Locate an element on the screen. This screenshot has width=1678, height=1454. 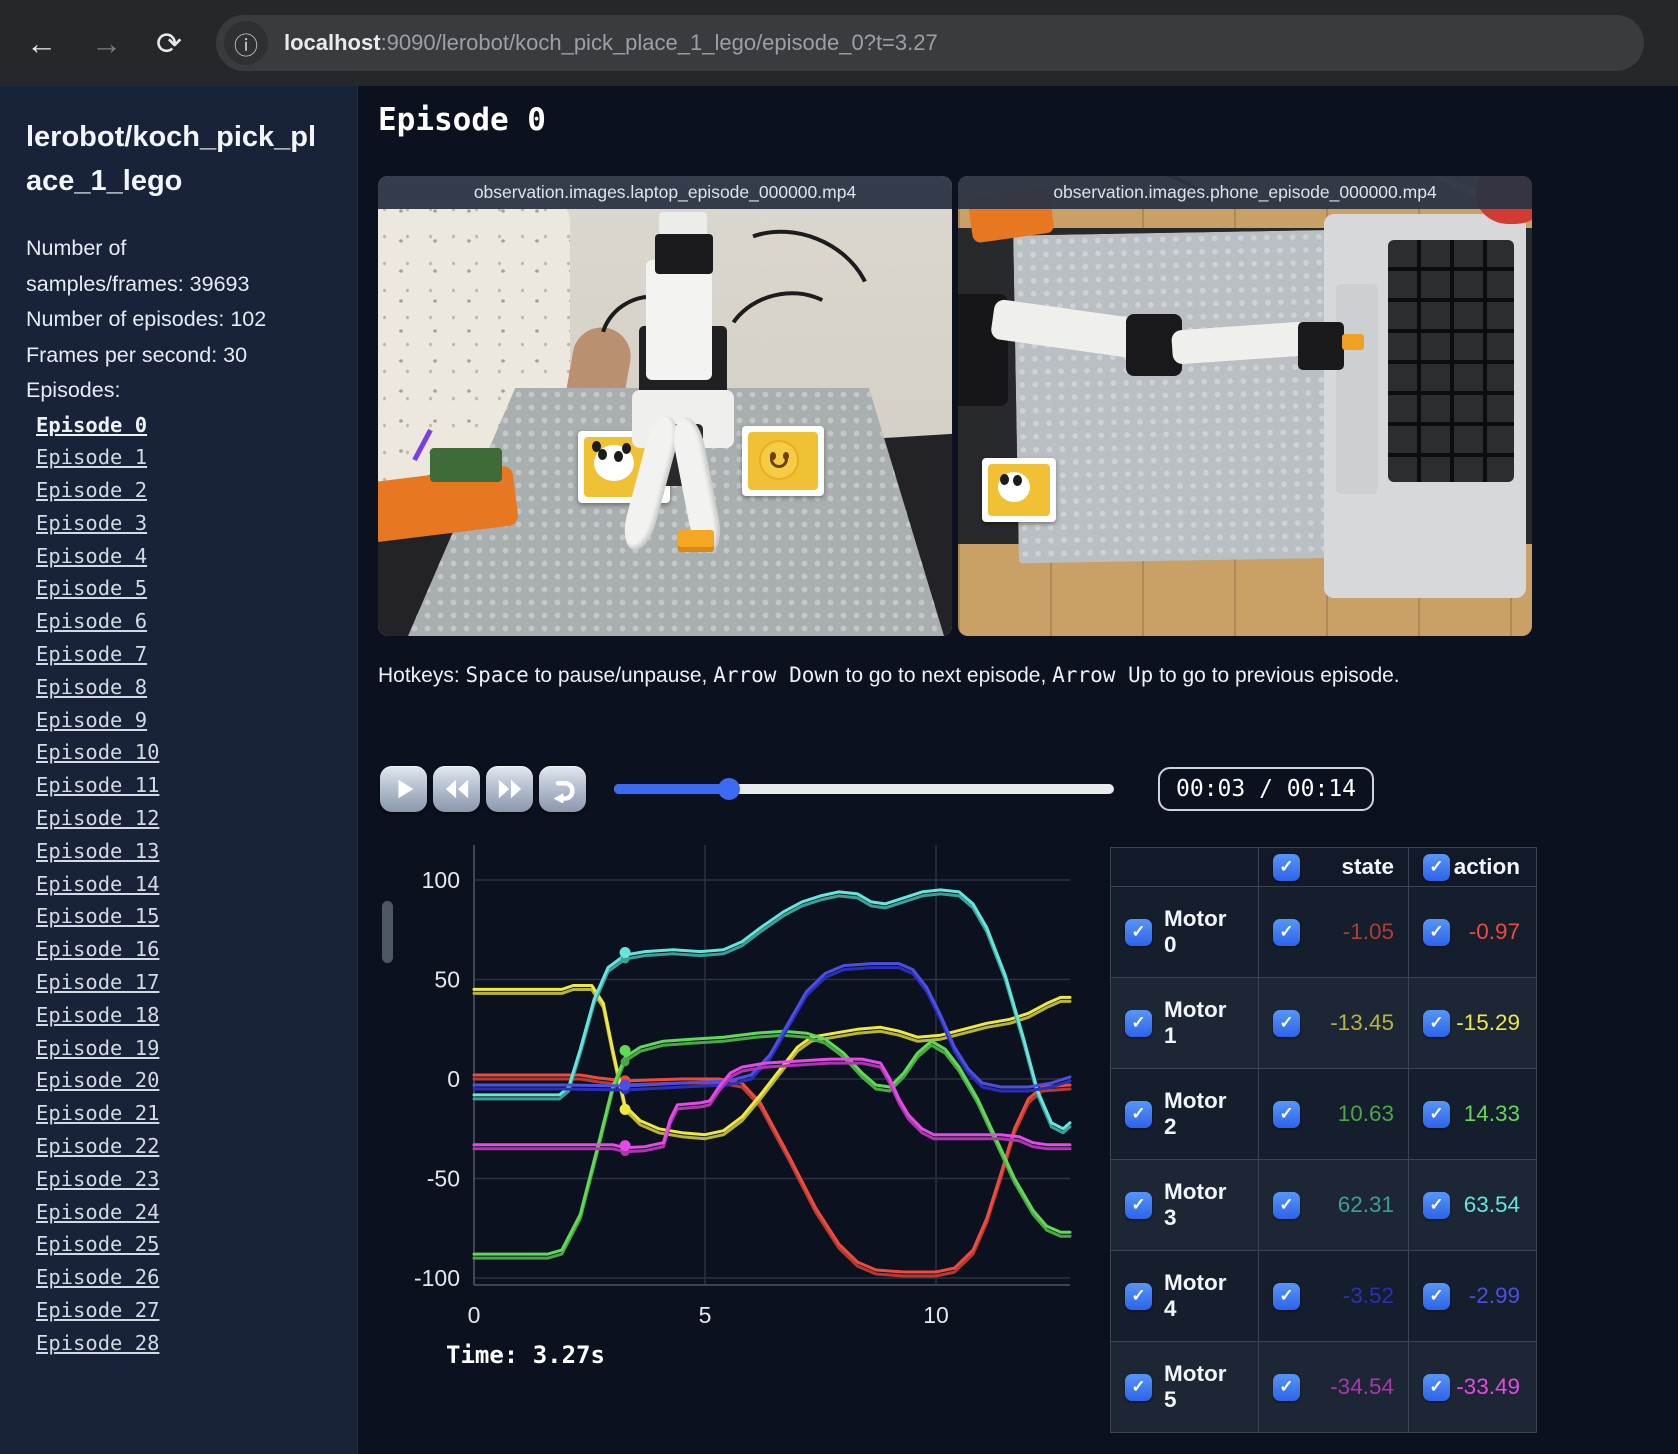
x-tick-label: 10 is located at coordinates (936, 1315).